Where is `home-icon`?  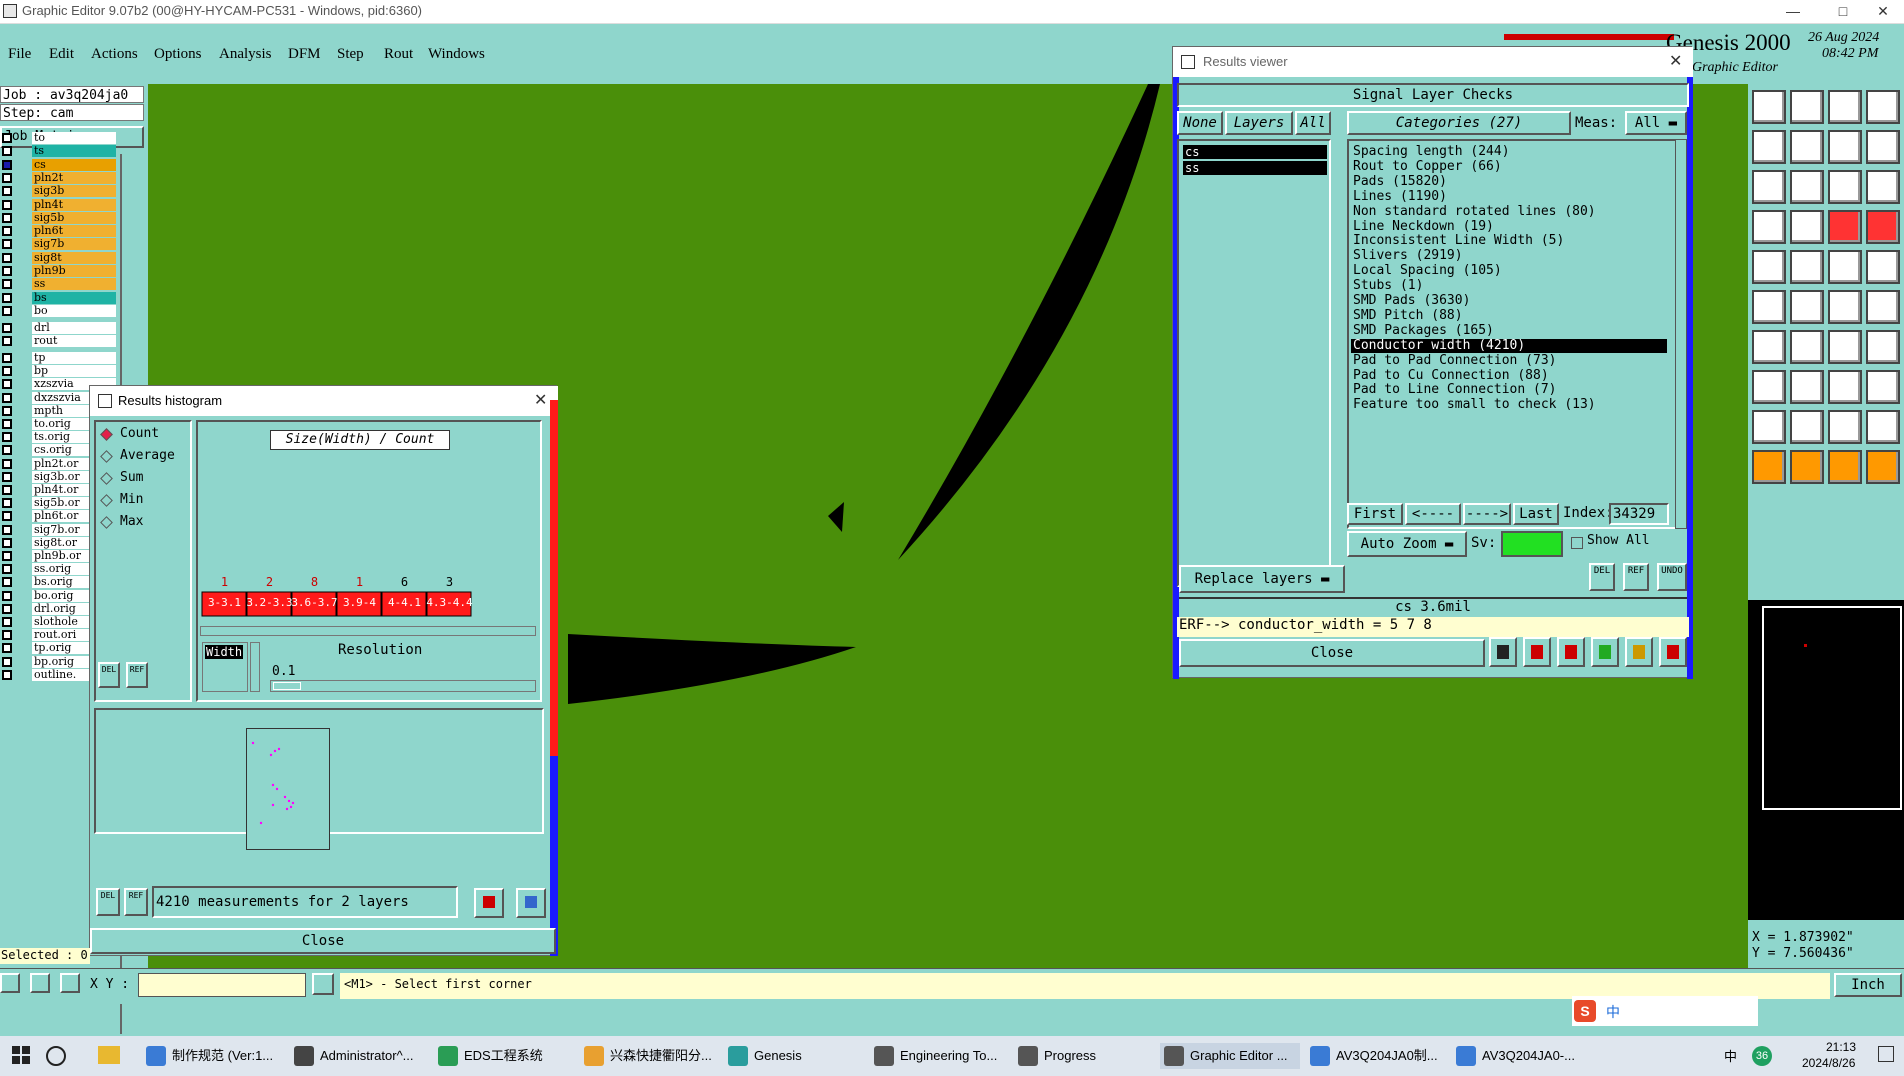 home-icon is located at coordinates (1845, 107).